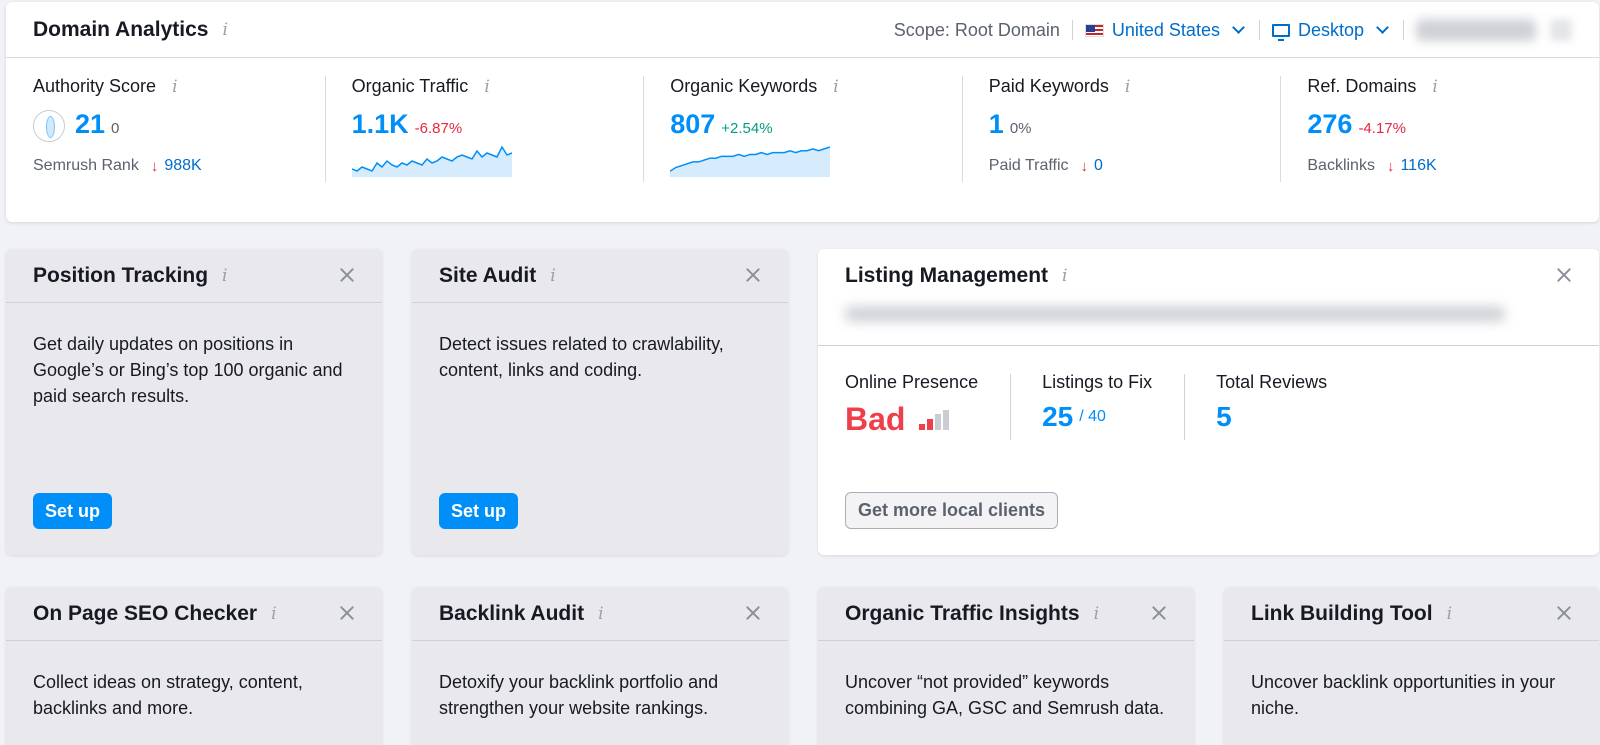 The width and height of the screenshot is (1600, 745). Describe the element at coordinates (1057, 417) in the screenshot. I see `listings-value: 25` at that location.